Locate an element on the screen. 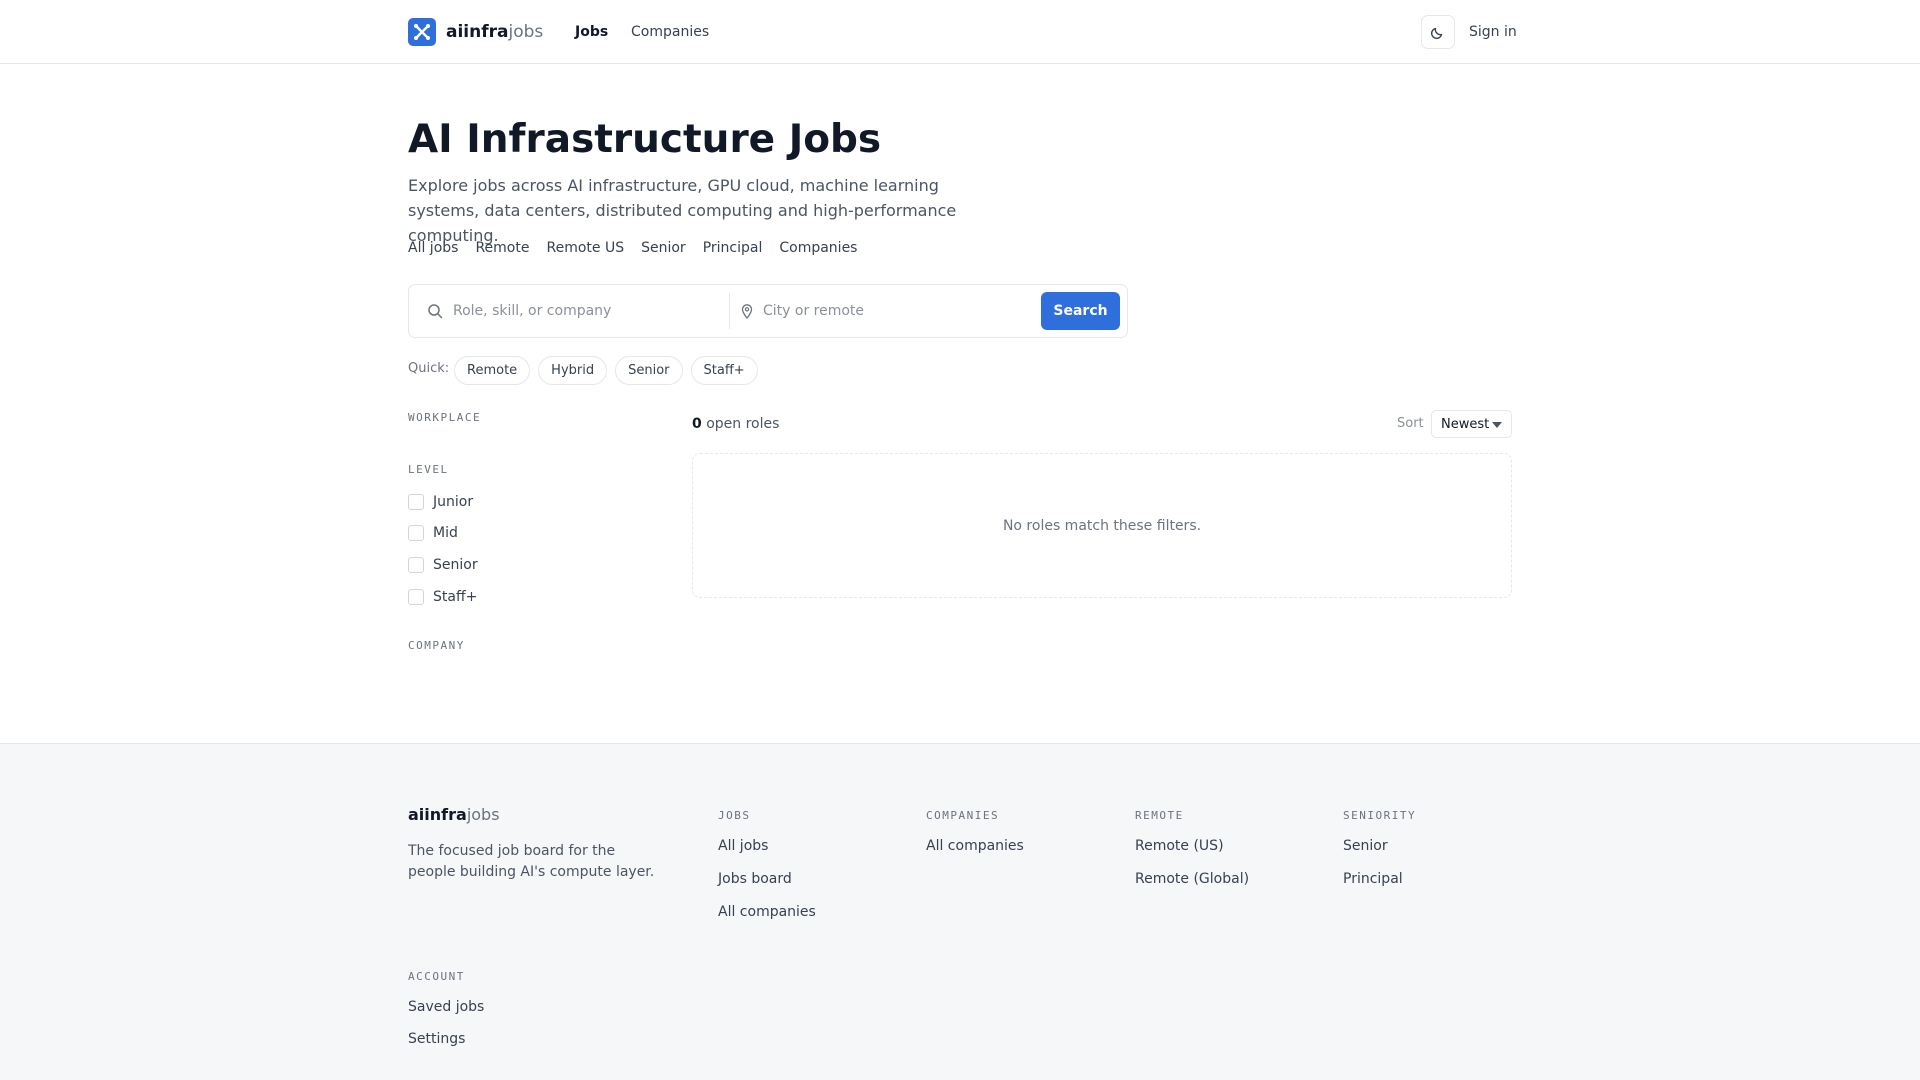 This screenshot has width=1920, height=1080. footer-heading-seniority: SENIORITY is located at coordinates (1380, 815).